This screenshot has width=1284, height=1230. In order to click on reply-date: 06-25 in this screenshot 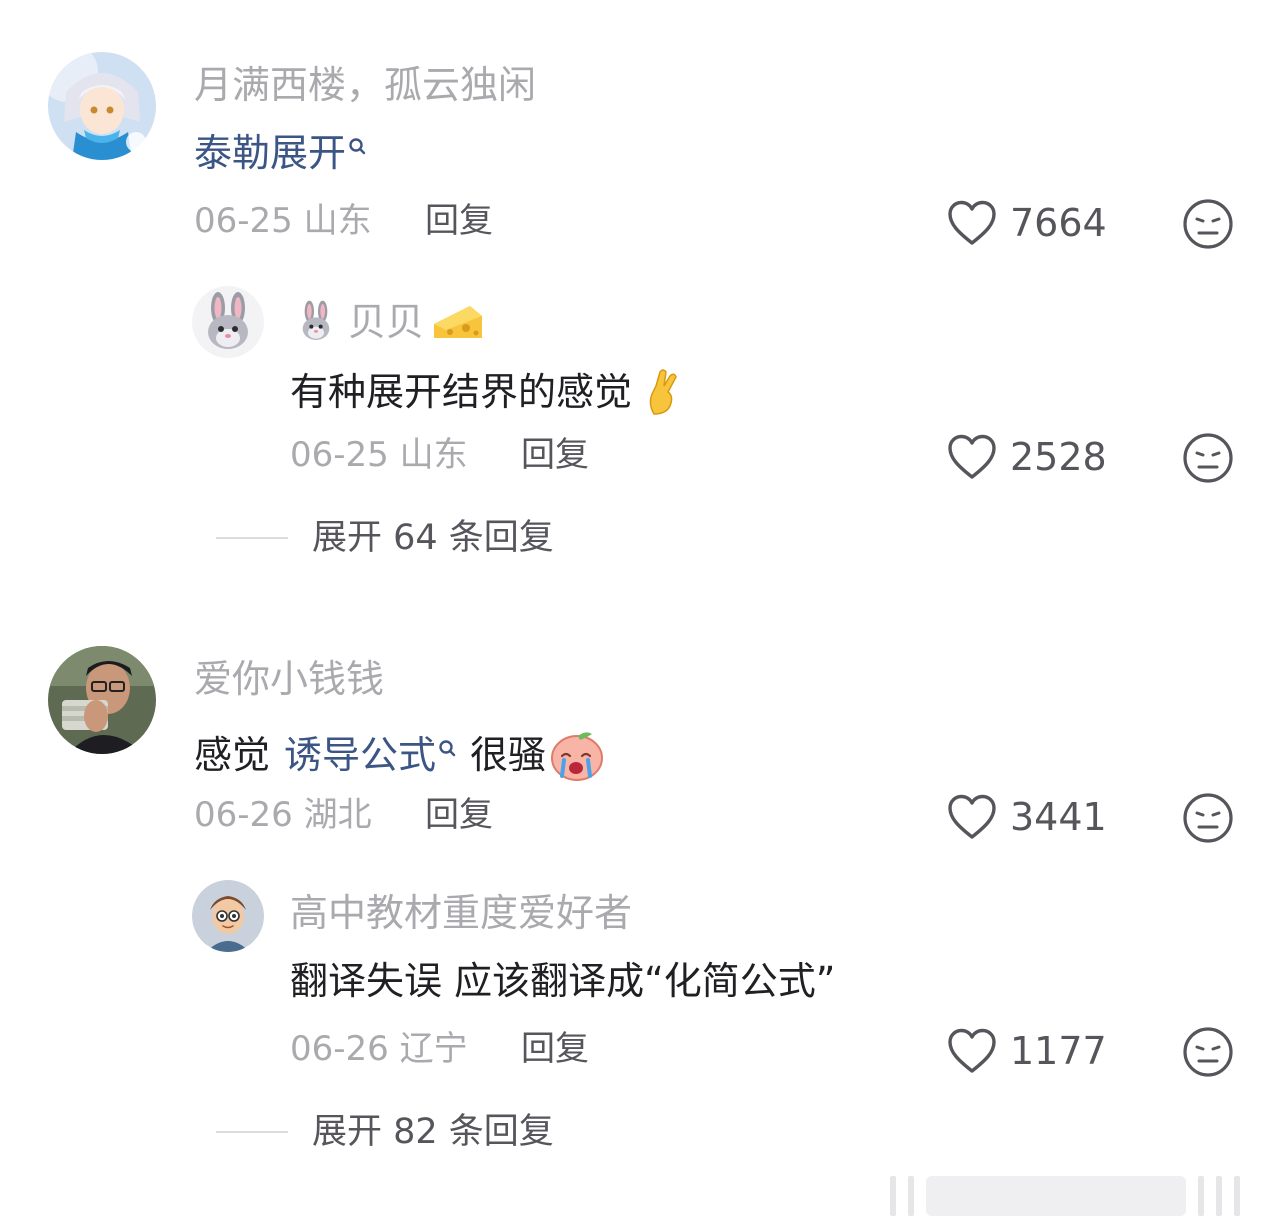, I will do `click(339, 455)`.